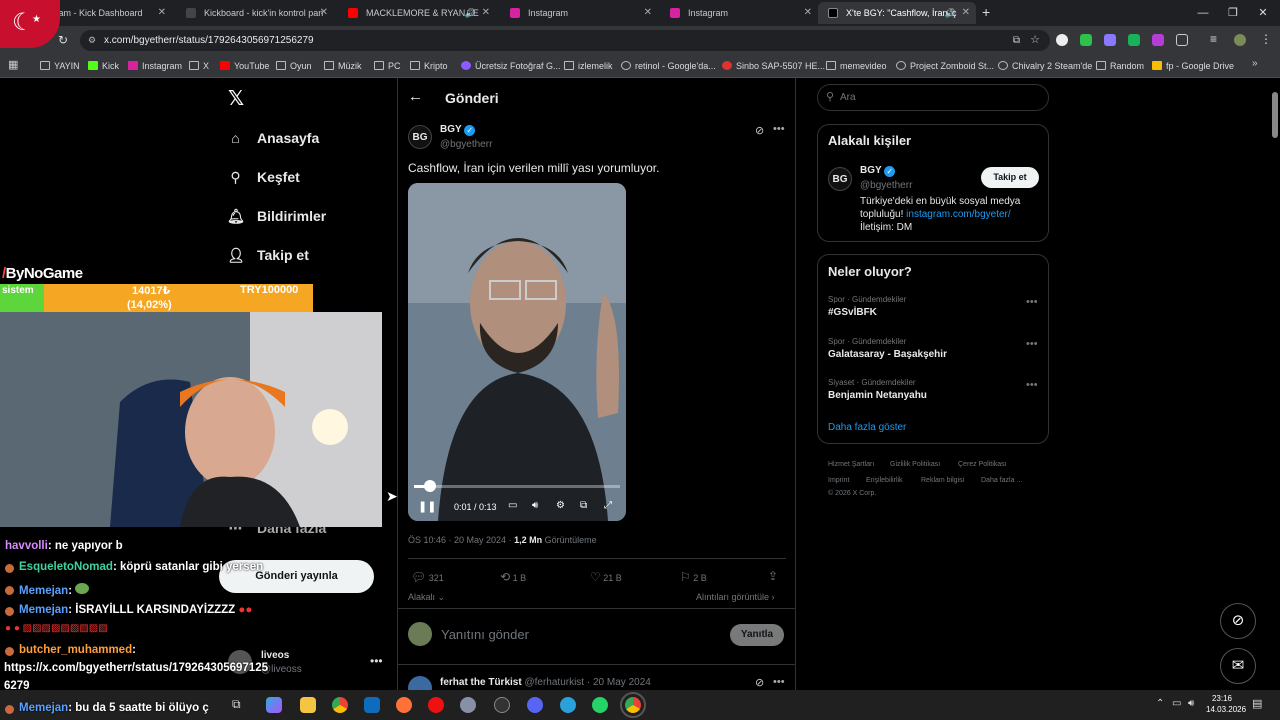 This screenshot has height=720, width=1280. I want to click on minimize-button: —, so click(1203, 13).